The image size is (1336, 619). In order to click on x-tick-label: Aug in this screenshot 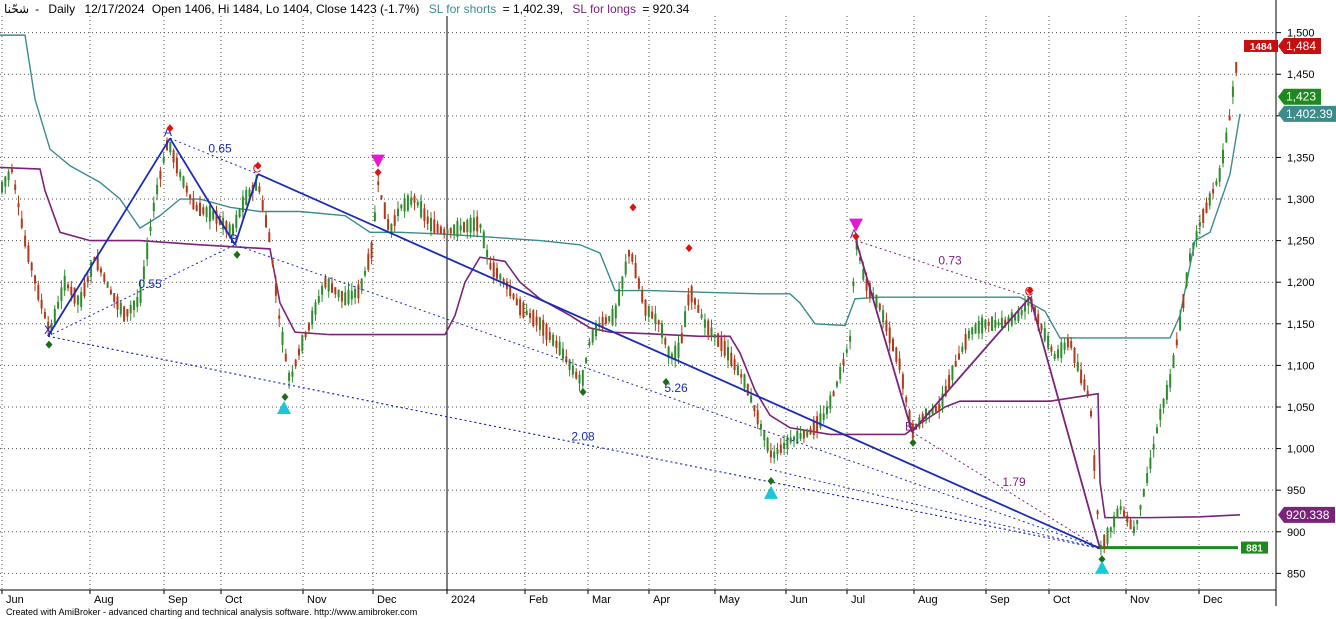, I will do `click(928, 600)`.